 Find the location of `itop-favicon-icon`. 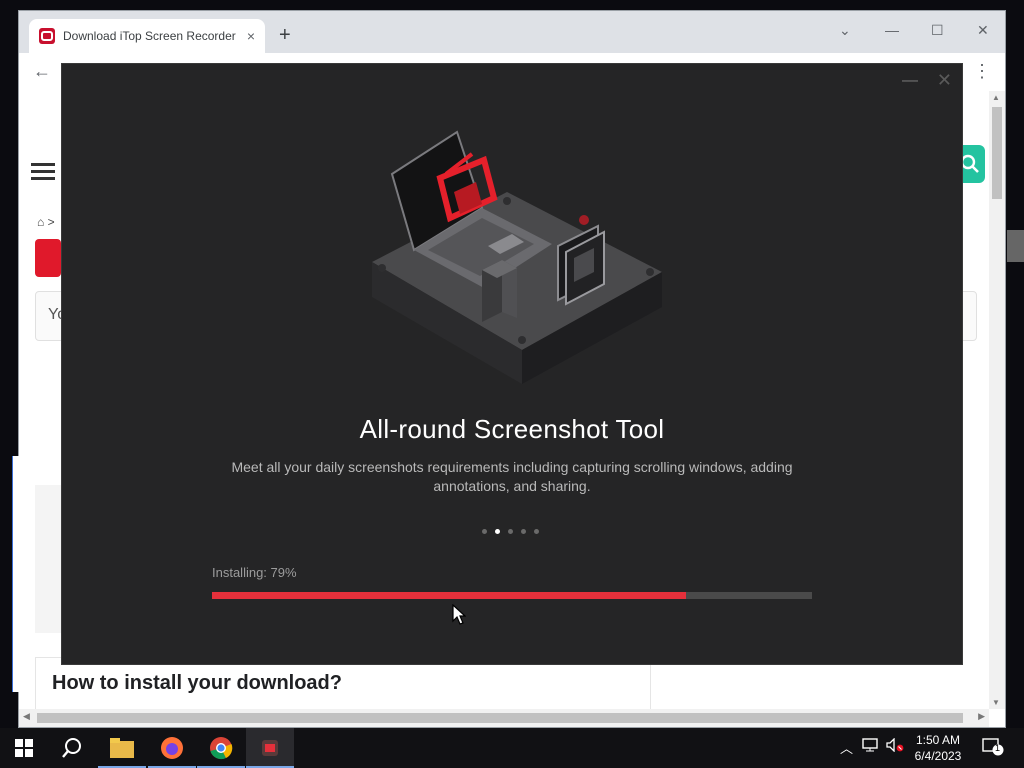

itop-favicon-icon is located at coordinates (47, 36).